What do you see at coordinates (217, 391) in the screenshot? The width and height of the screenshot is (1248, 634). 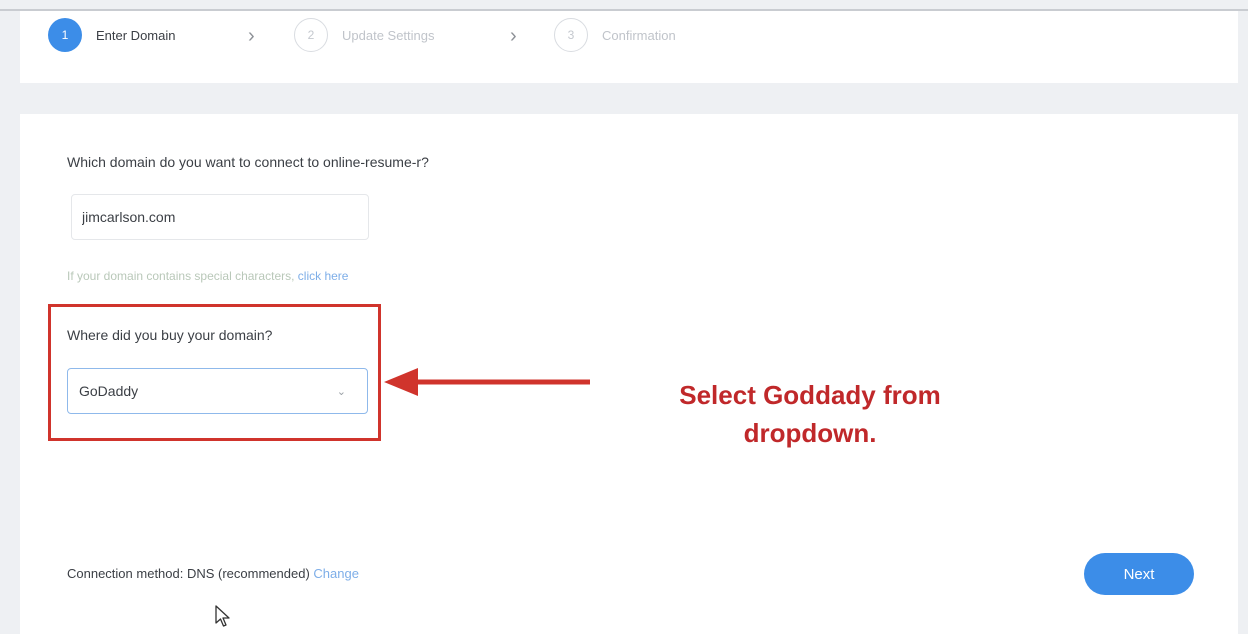 I see `domain-provider-dropdown: GoDaddy ⌄` at bounding box center [217, 391].